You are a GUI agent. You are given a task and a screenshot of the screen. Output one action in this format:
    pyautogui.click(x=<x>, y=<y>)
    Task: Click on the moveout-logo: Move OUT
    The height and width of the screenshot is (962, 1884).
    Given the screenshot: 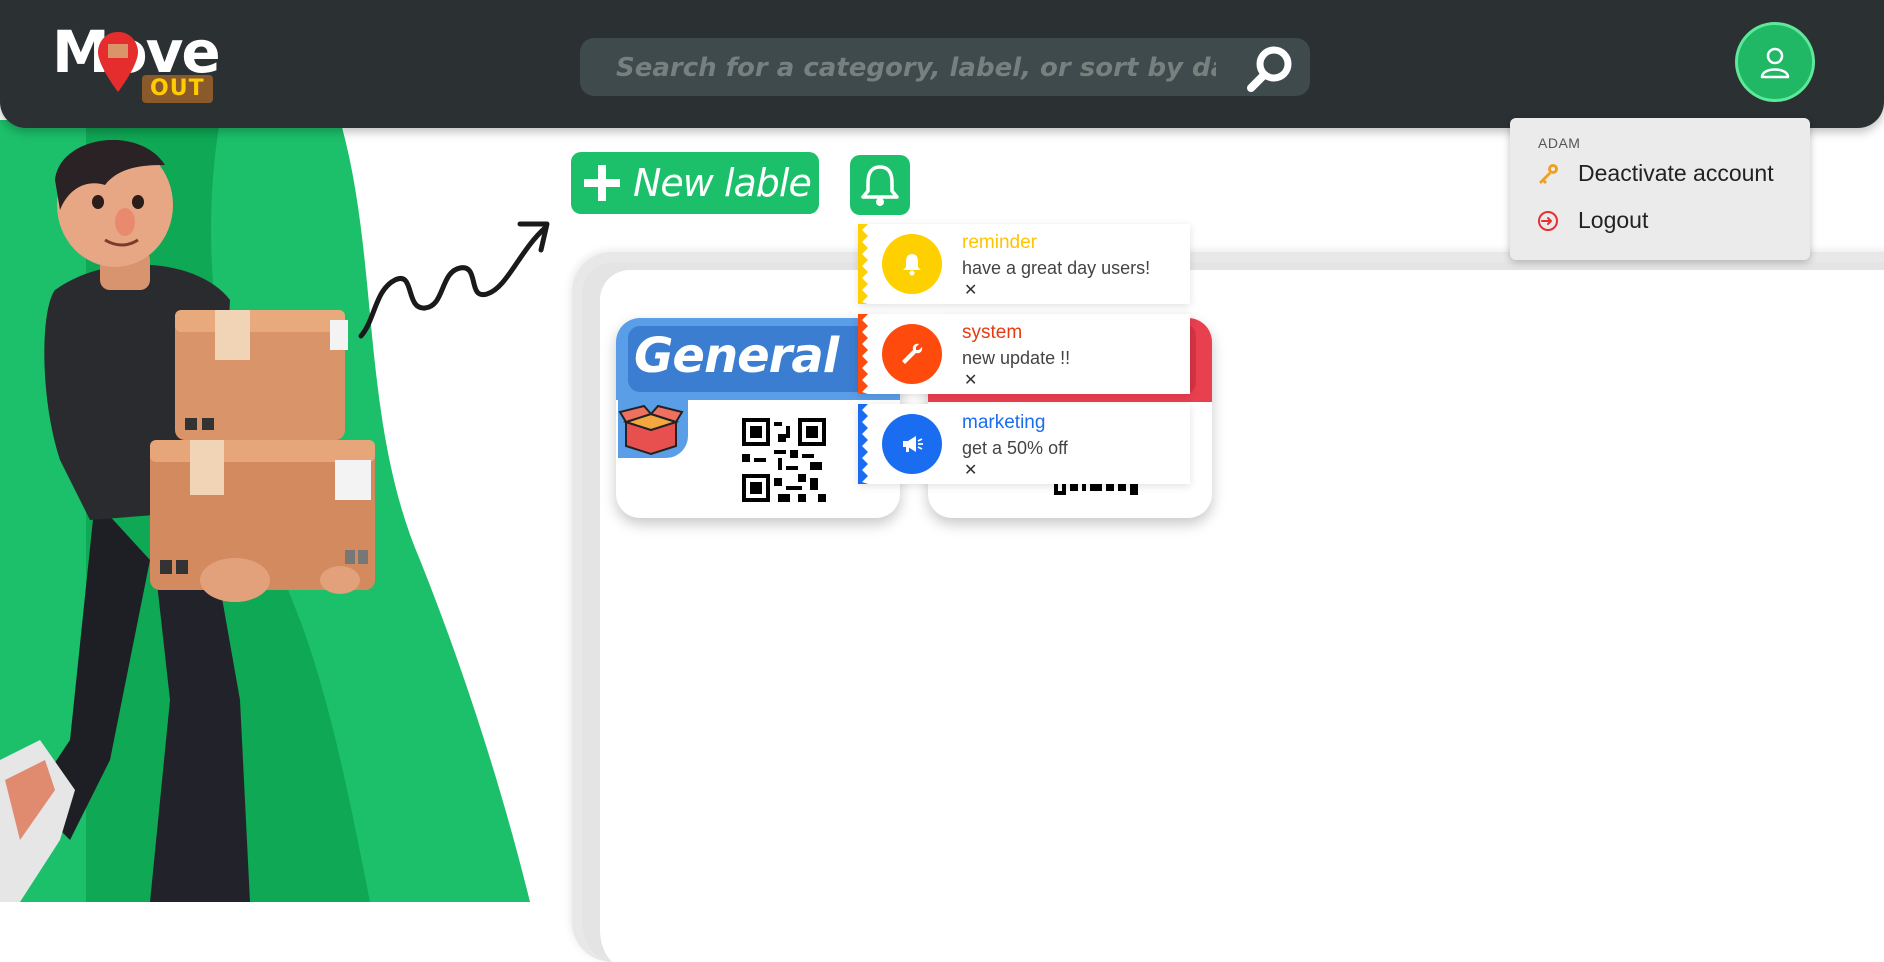 What is the action you would take?
    pyautogui.click(x=137, y=62)
    